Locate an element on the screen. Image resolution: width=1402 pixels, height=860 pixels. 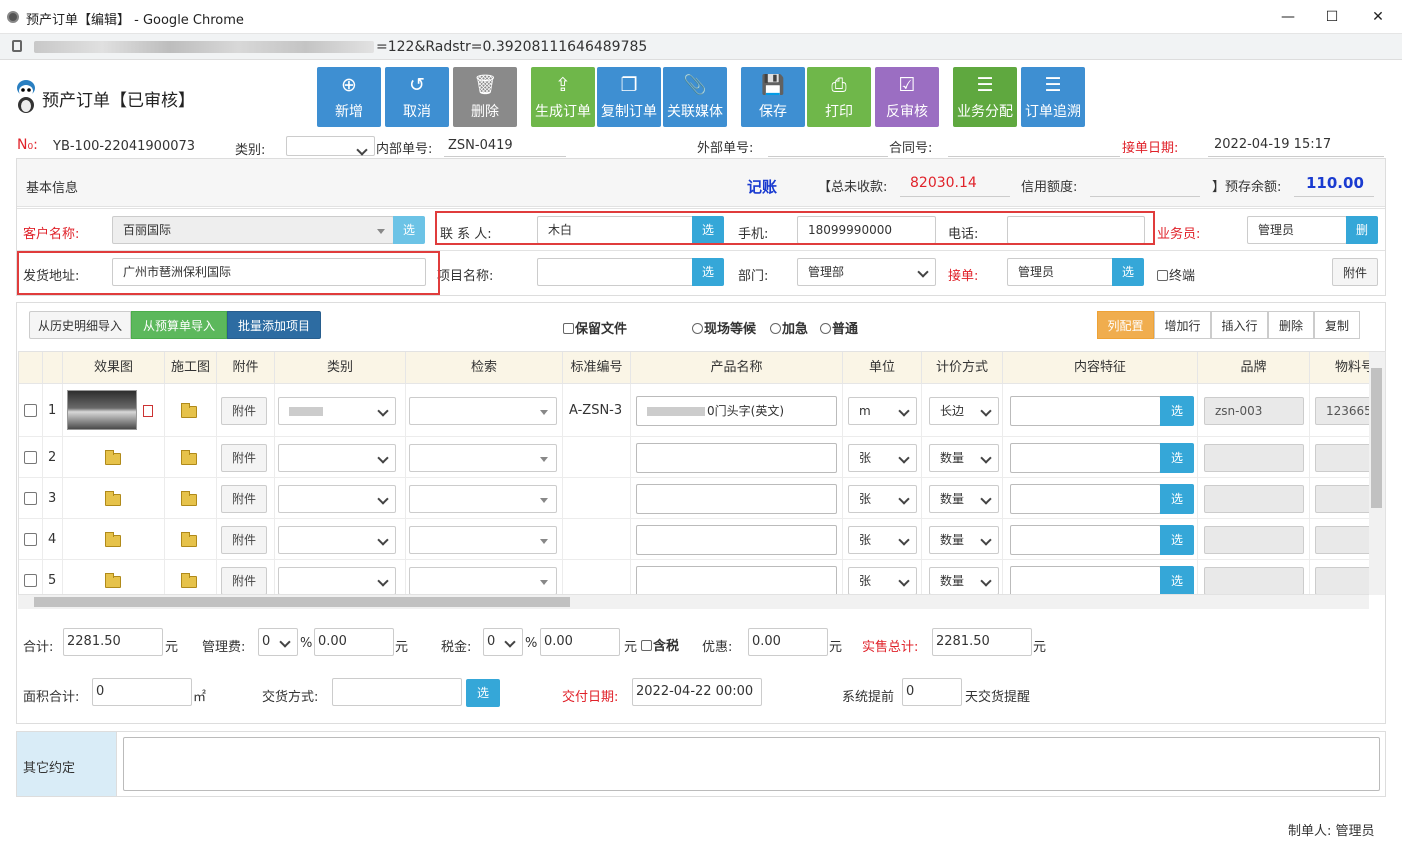
order-date-value: 2022-04-19 15:17 is located at coordinates (1272, 144).